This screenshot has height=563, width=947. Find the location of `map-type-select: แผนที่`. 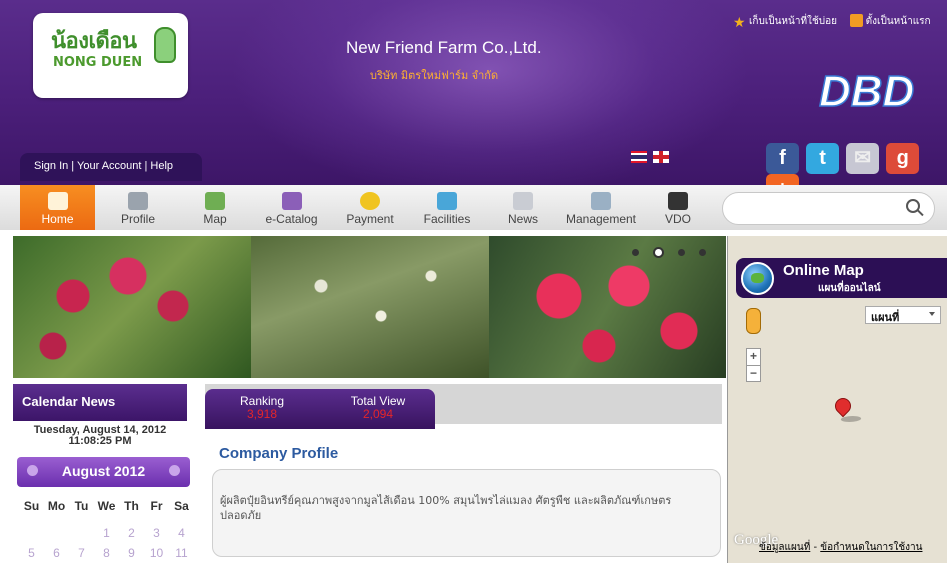

map-type-select: แผนที่ is located at coordinates (903, 315).